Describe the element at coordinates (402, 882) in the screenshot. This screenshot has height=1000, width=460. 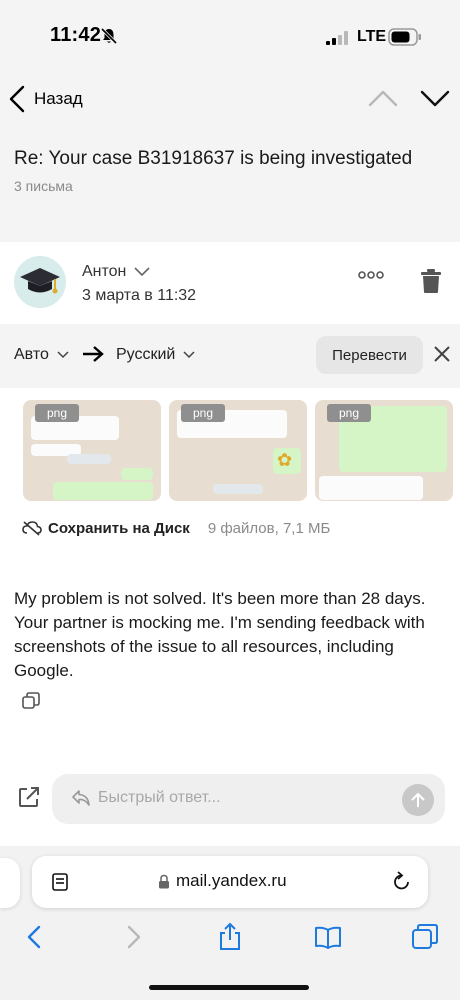
I see `reload-icon` at that location.